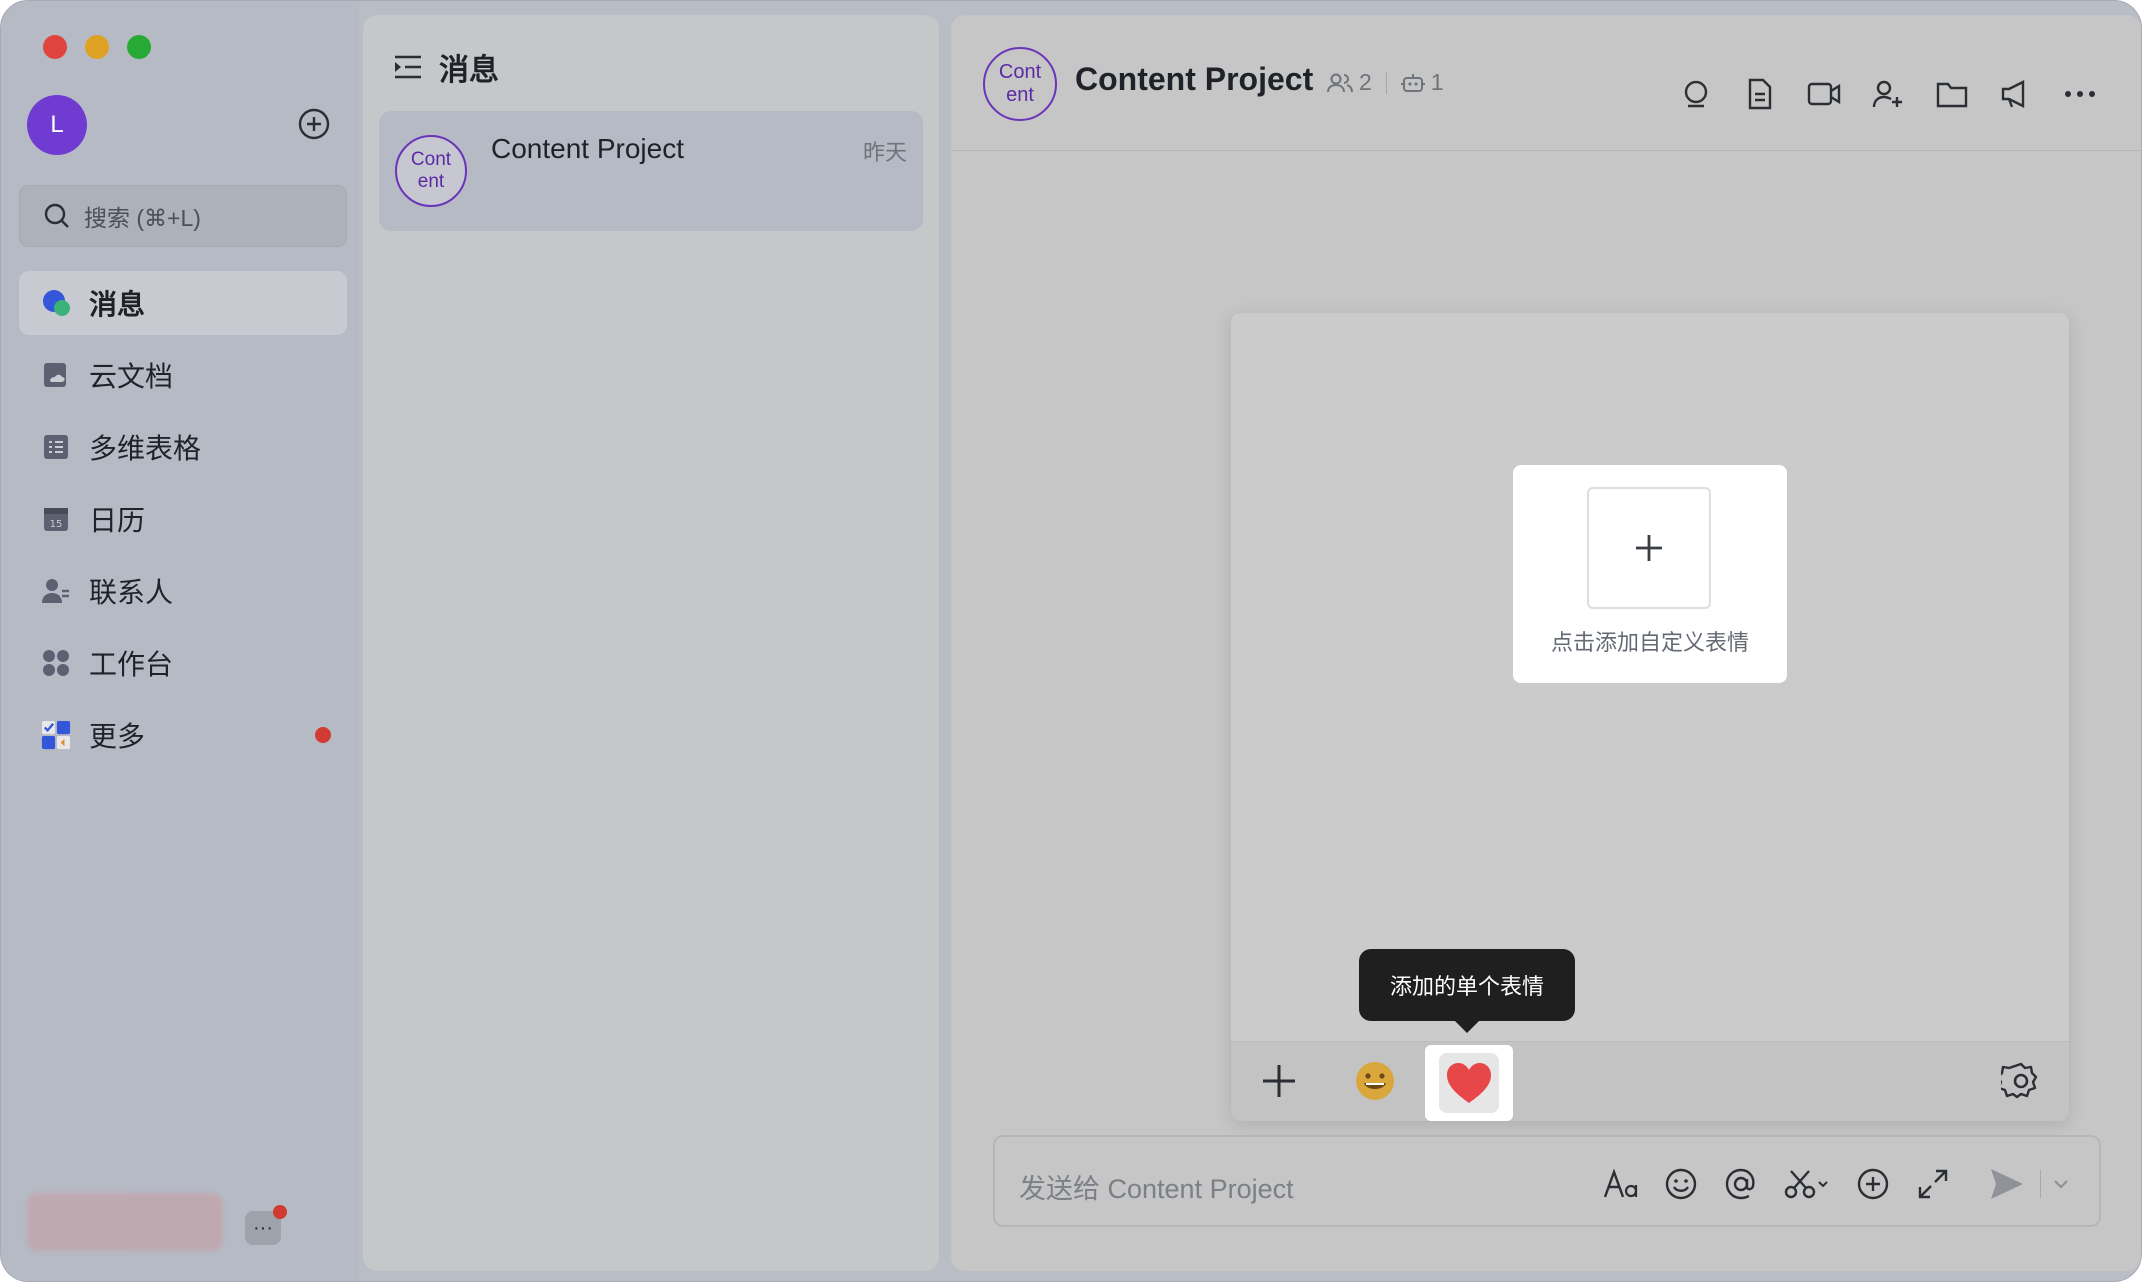 This screenshot has width=2154, height=1284. What do you see at coordinates (1279, 1081) in the screenshot?
I see `add-sticker-pack-icon` at bounding box center [1279, 1081].